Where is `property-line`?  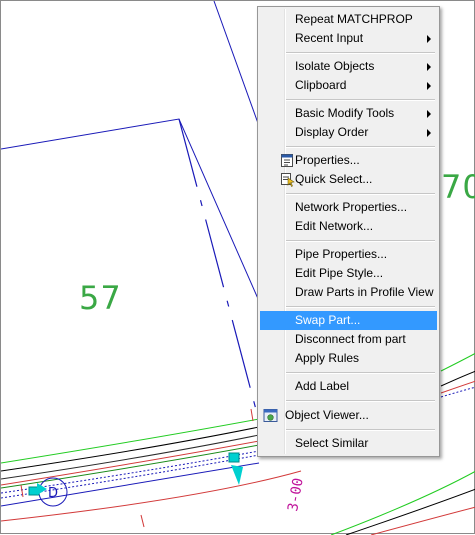
property-line is located at coordinates (151, 496).